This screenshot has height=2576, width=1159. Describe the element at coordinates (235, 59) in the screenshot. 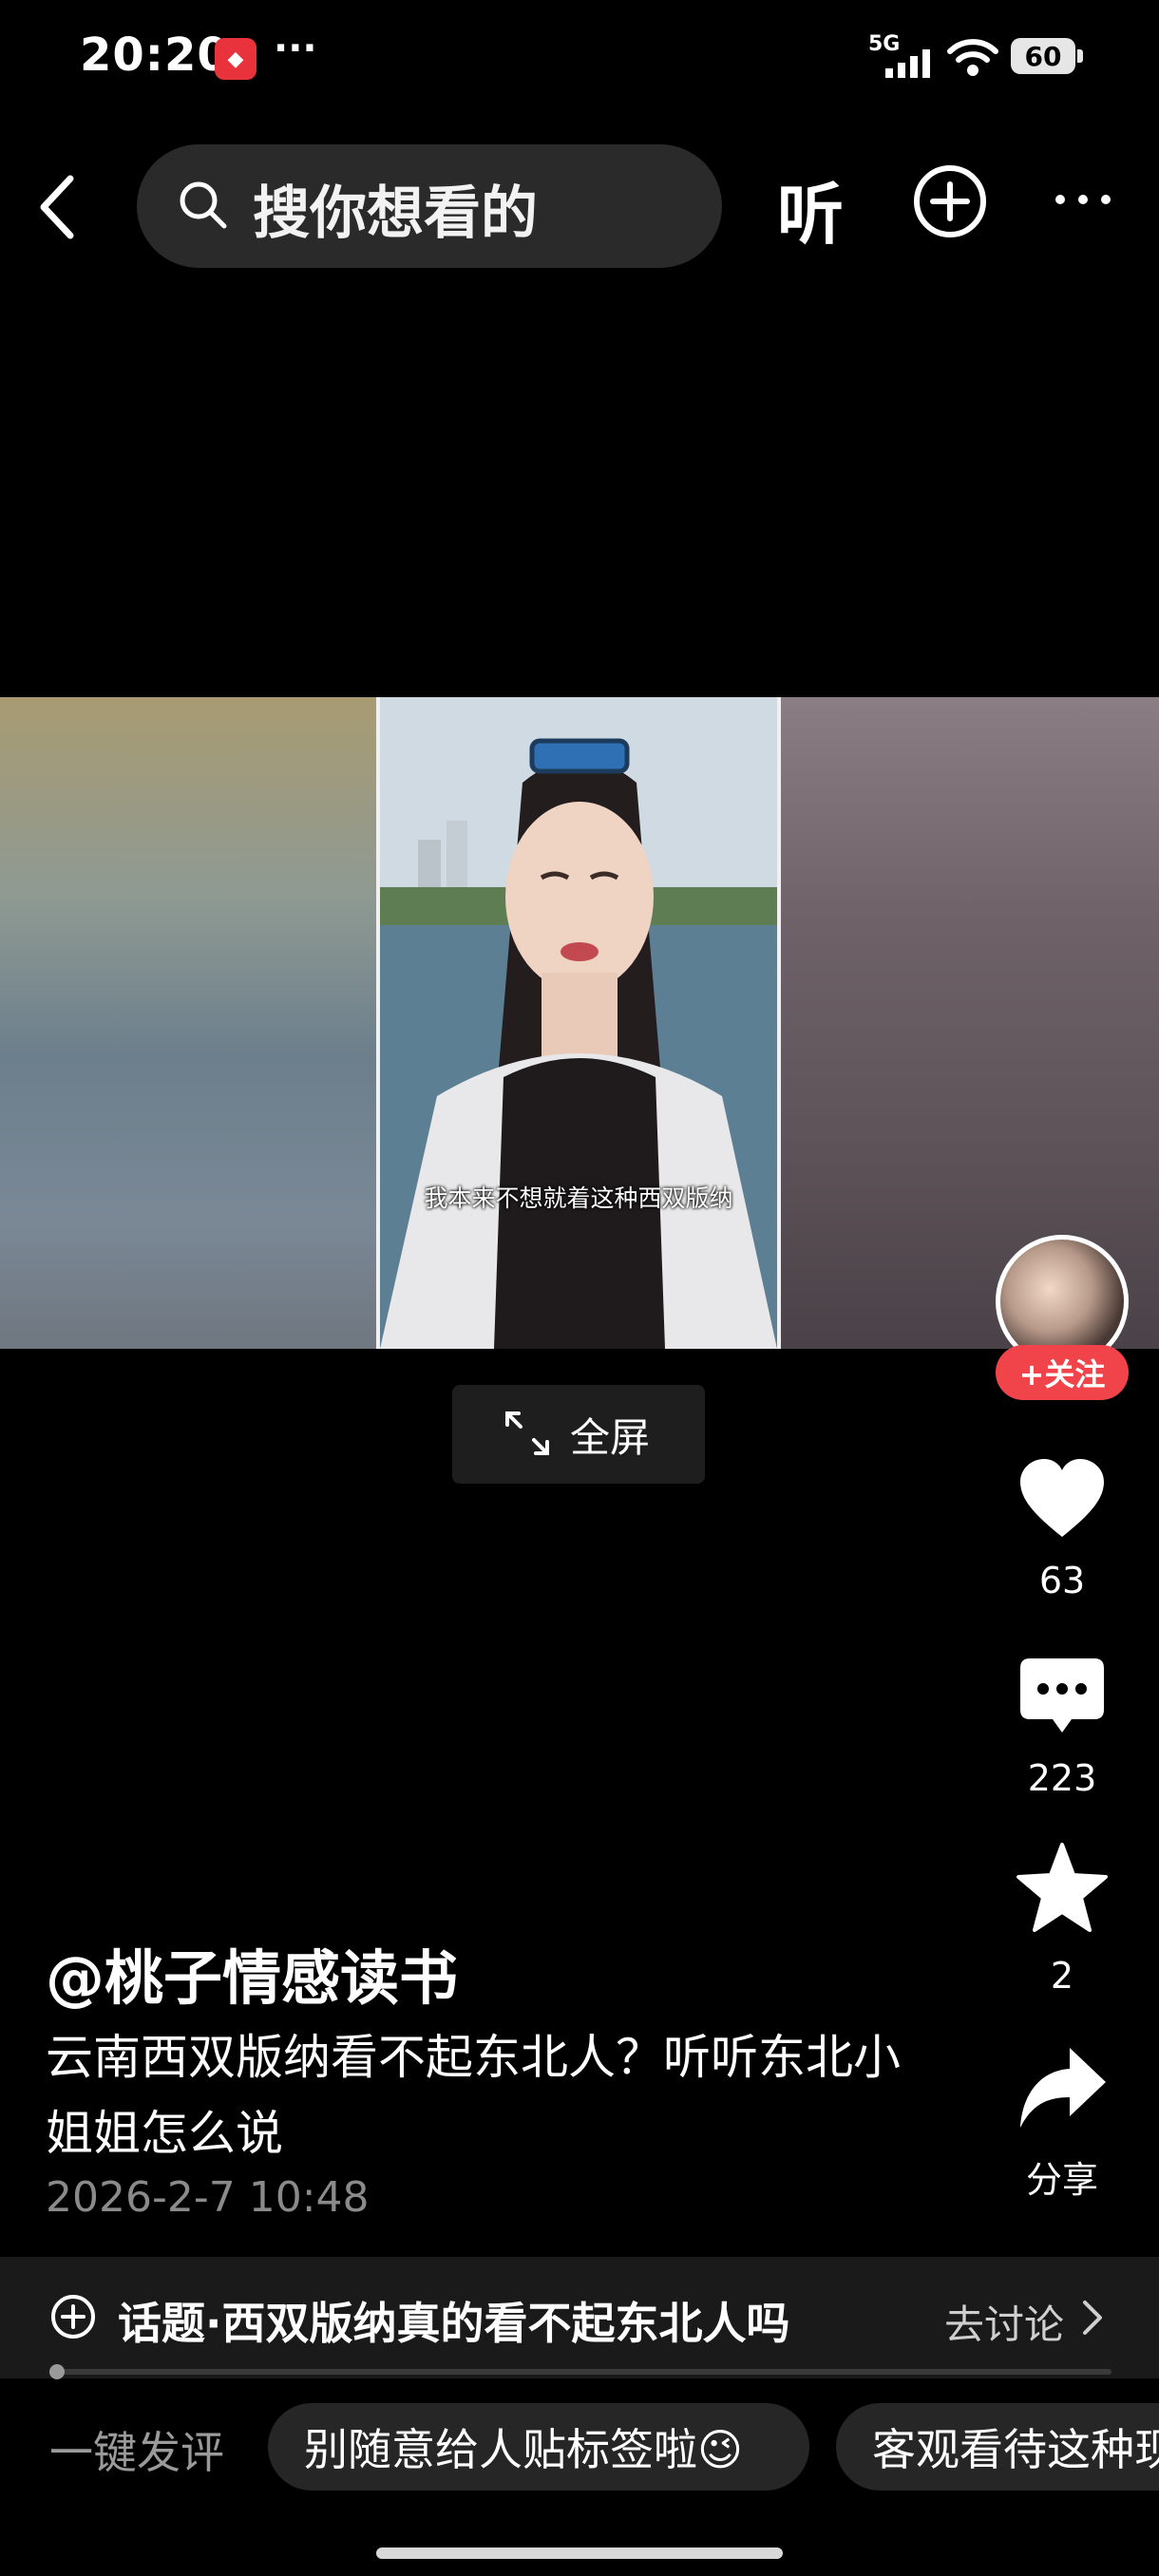

I see `app-notification-icon: ◆` at that location.